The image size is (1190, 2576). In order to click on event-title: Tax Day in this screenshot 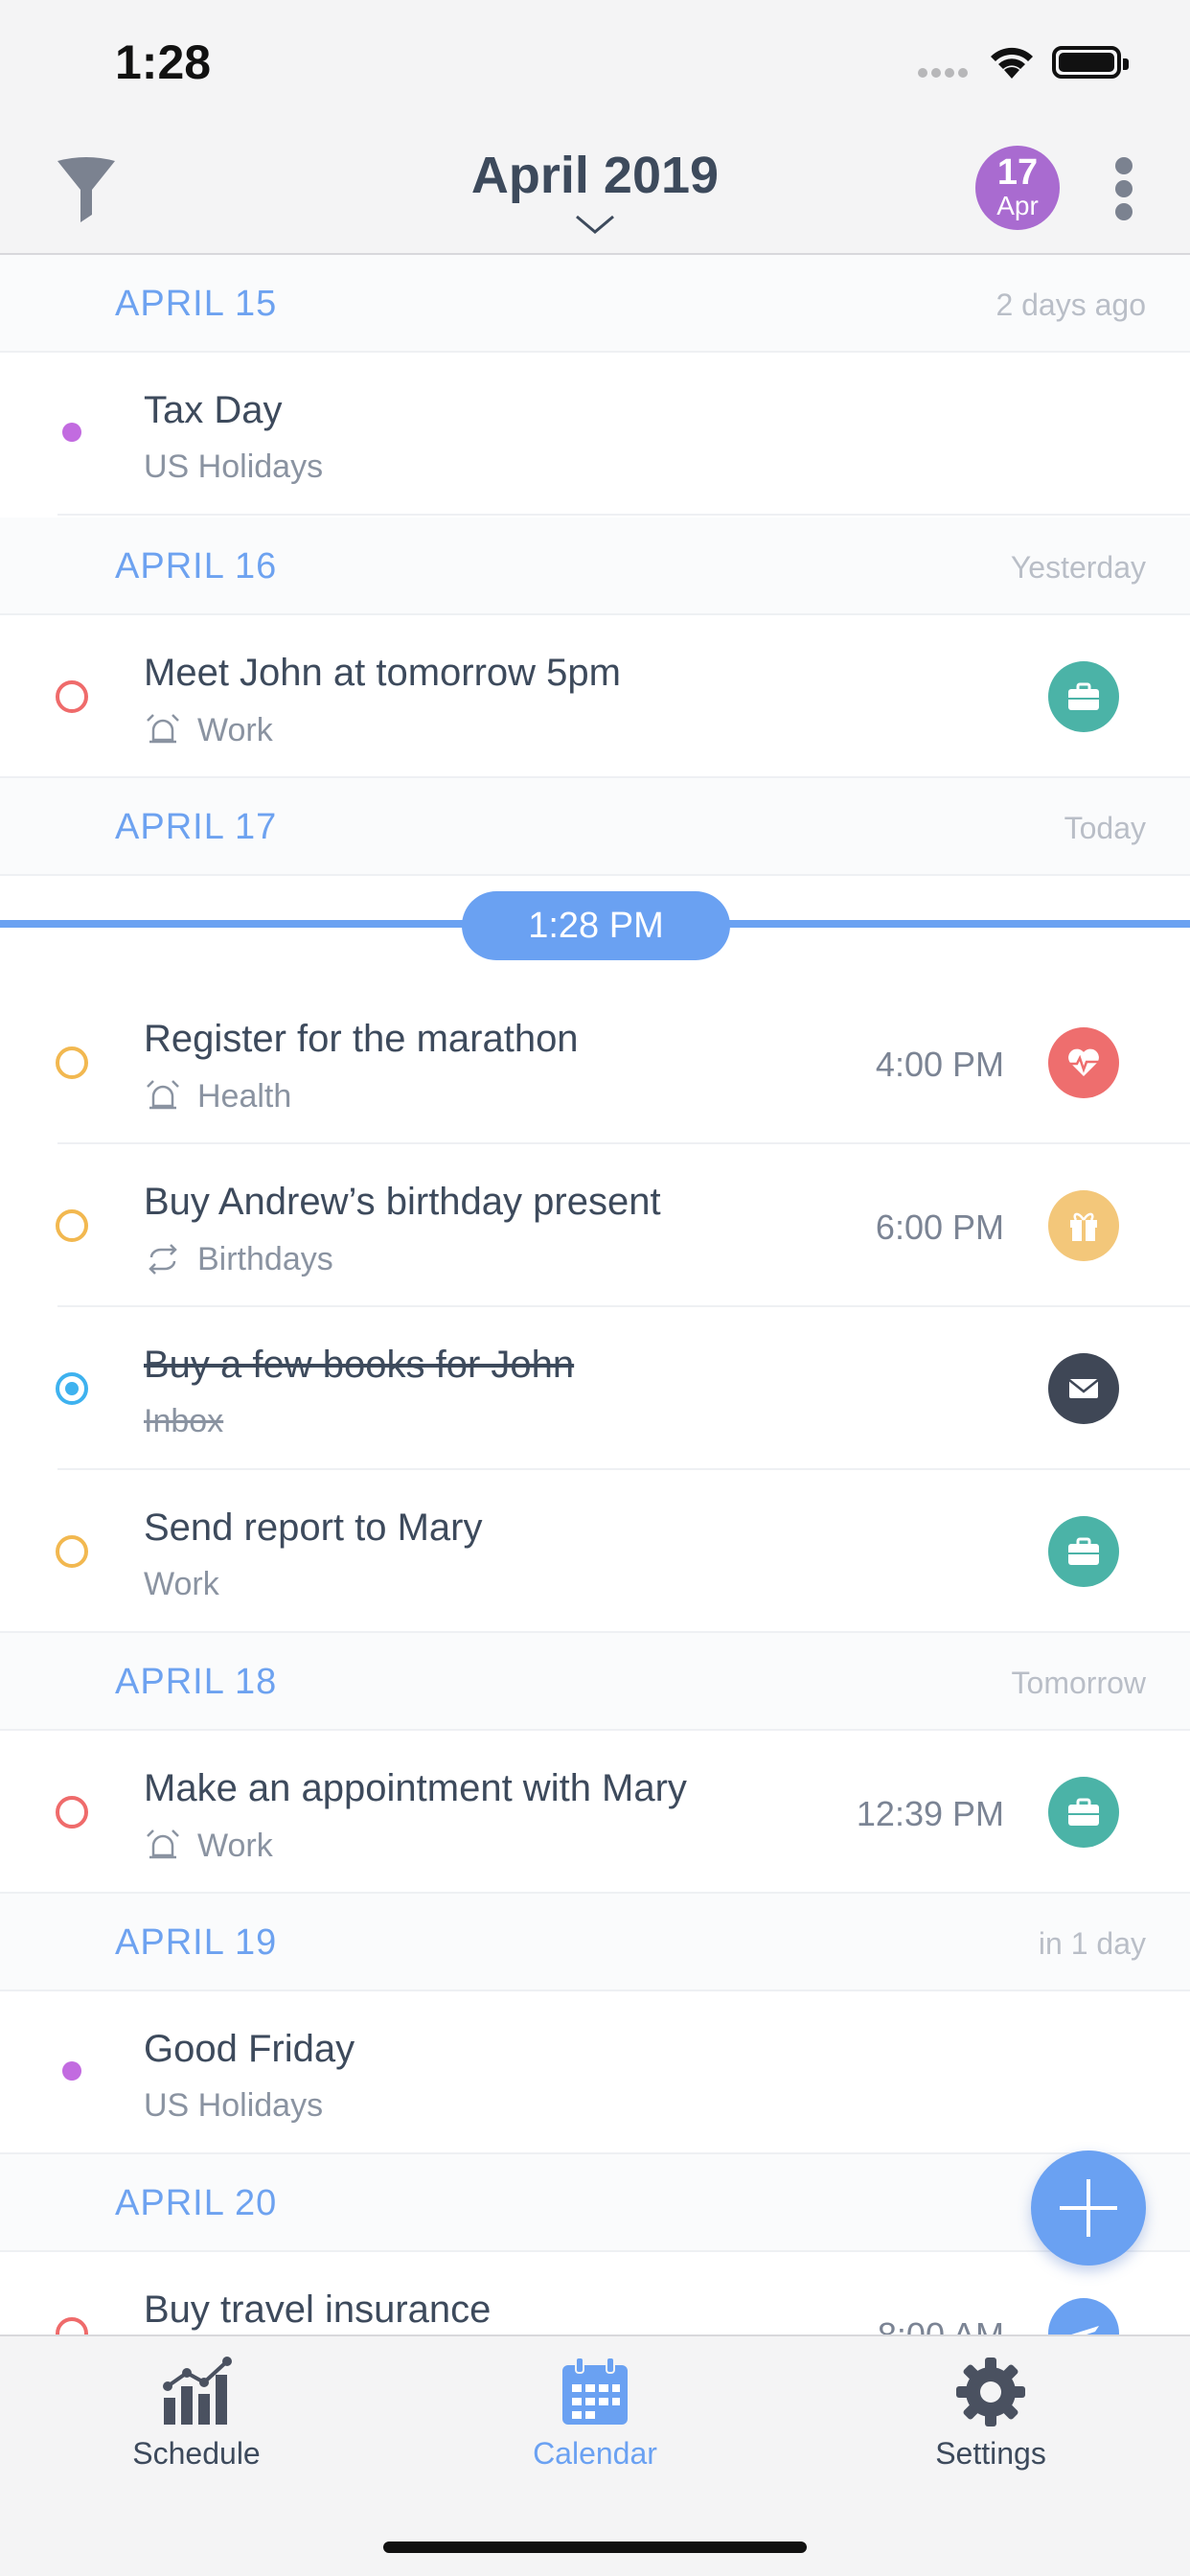, I will do `click(214, 410)`.